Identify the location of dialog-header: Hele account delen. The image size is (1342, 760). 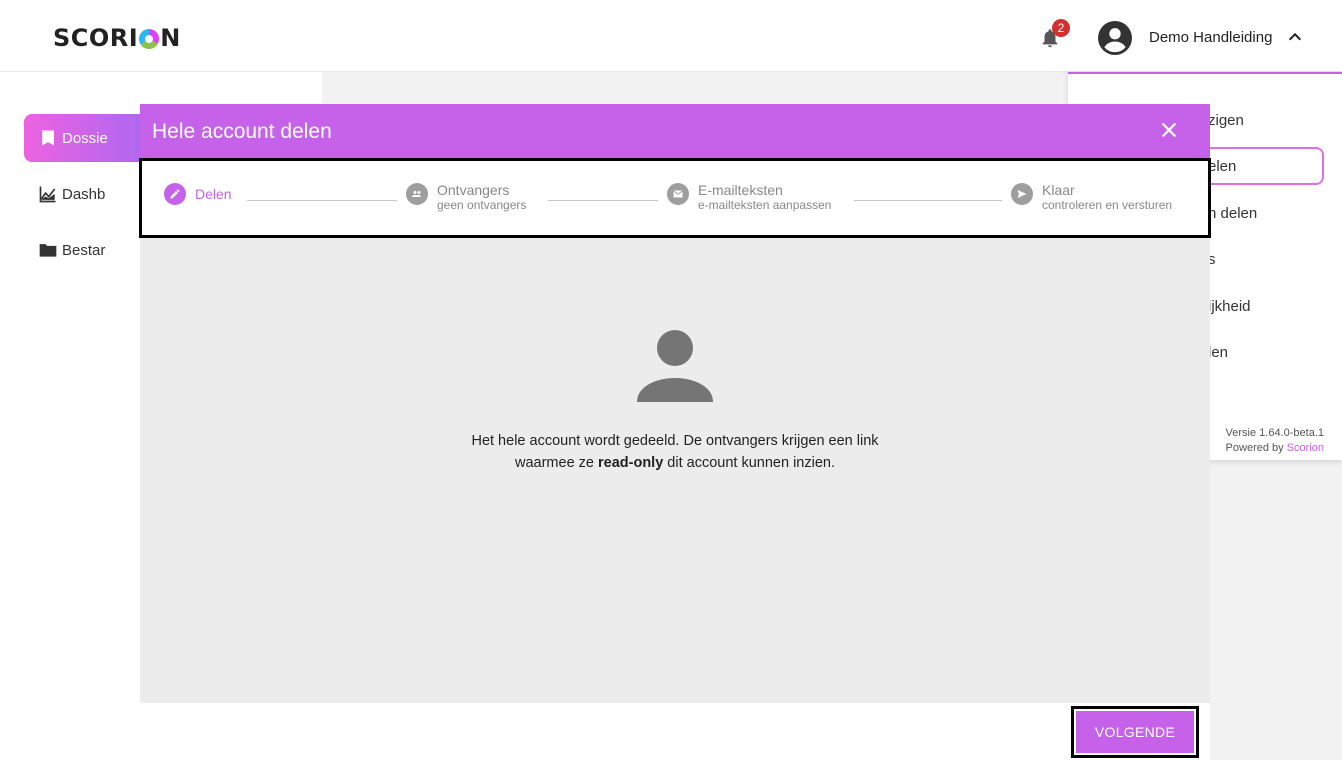
(675, 131).